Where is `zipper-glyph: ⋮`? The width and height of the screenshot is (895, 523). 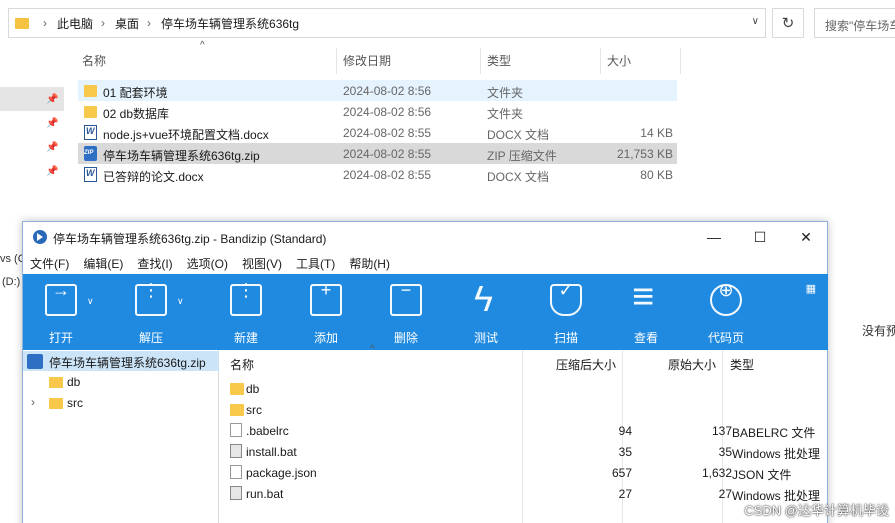
zipper-glyph: ⋮ is located at coordinates (151, 290).